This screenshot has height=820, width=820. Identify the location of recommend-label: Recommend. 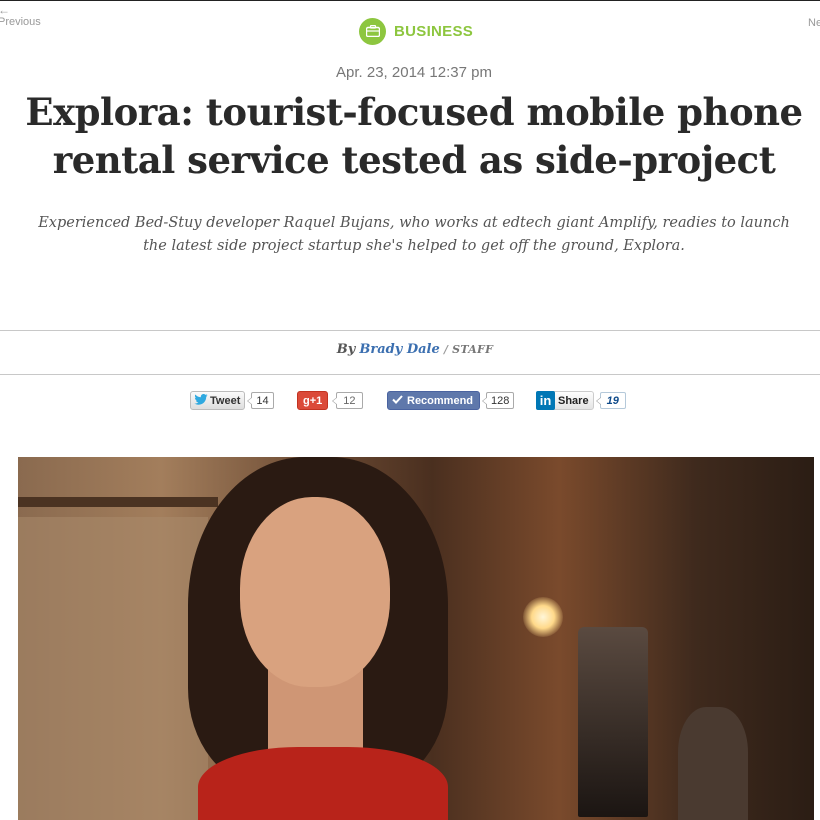
(440, 400).